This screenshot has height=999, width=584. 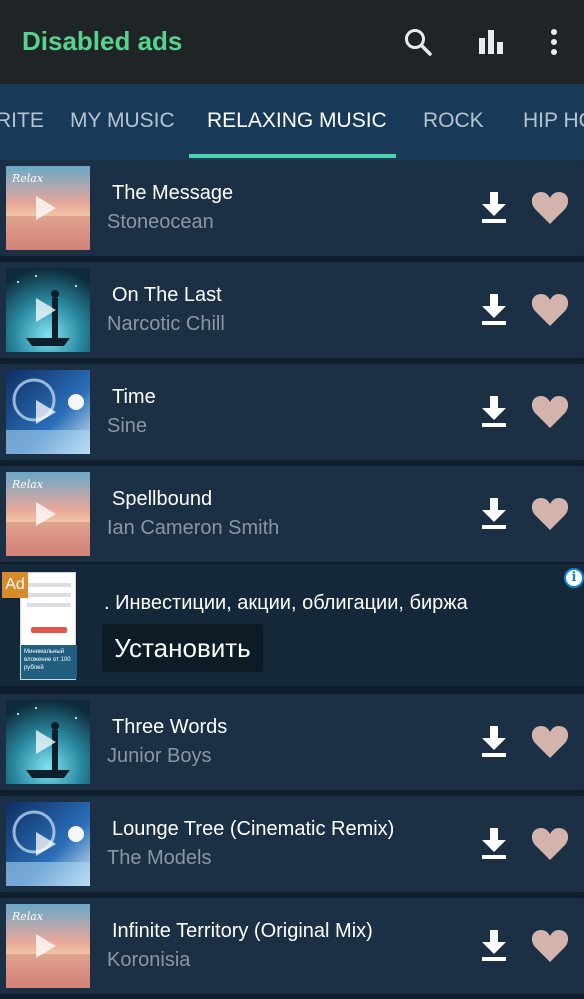 I want to click on song-row: Lounge Tree (Cinematic Remix) The Models, so click(x=292, y=844).